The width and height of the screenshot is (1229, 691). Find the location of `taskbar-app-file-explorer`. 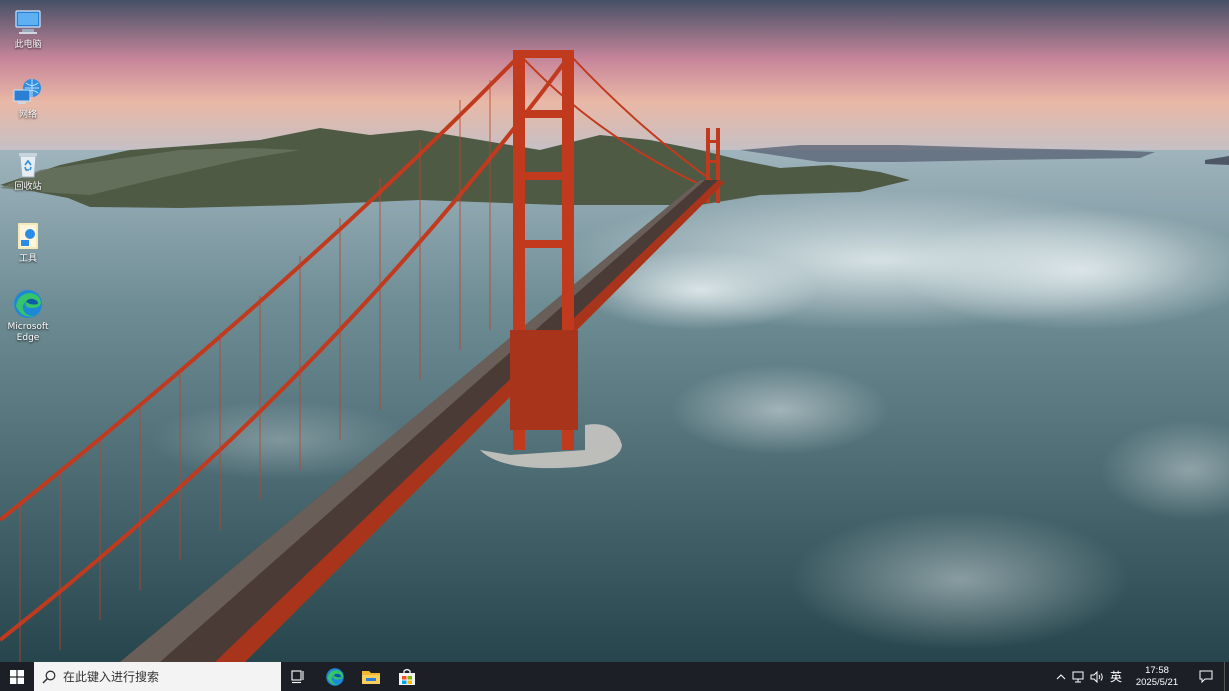

taskbar-app-file-explorer is located at coordinates (371, 676).